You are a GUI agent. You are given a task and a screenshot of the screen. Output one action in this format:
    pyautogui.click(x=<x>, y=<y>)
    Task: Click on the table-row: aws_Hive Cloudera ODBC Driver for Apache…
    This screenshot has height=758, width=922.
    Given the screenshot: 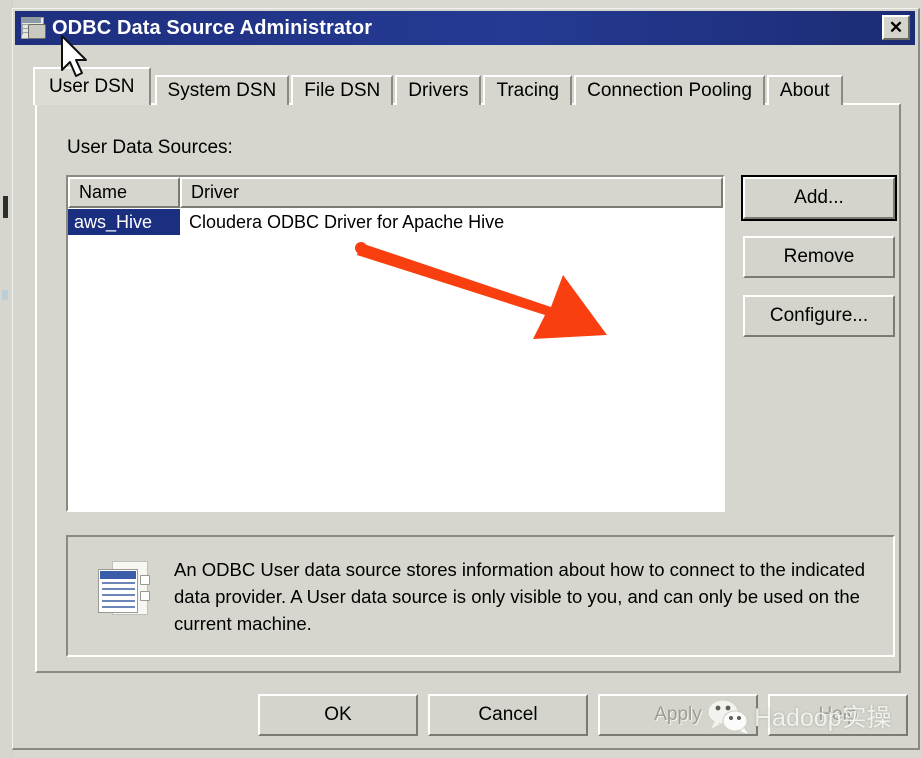 What is the action you would take?
    pyautogui.click(x=395, y=222)
    